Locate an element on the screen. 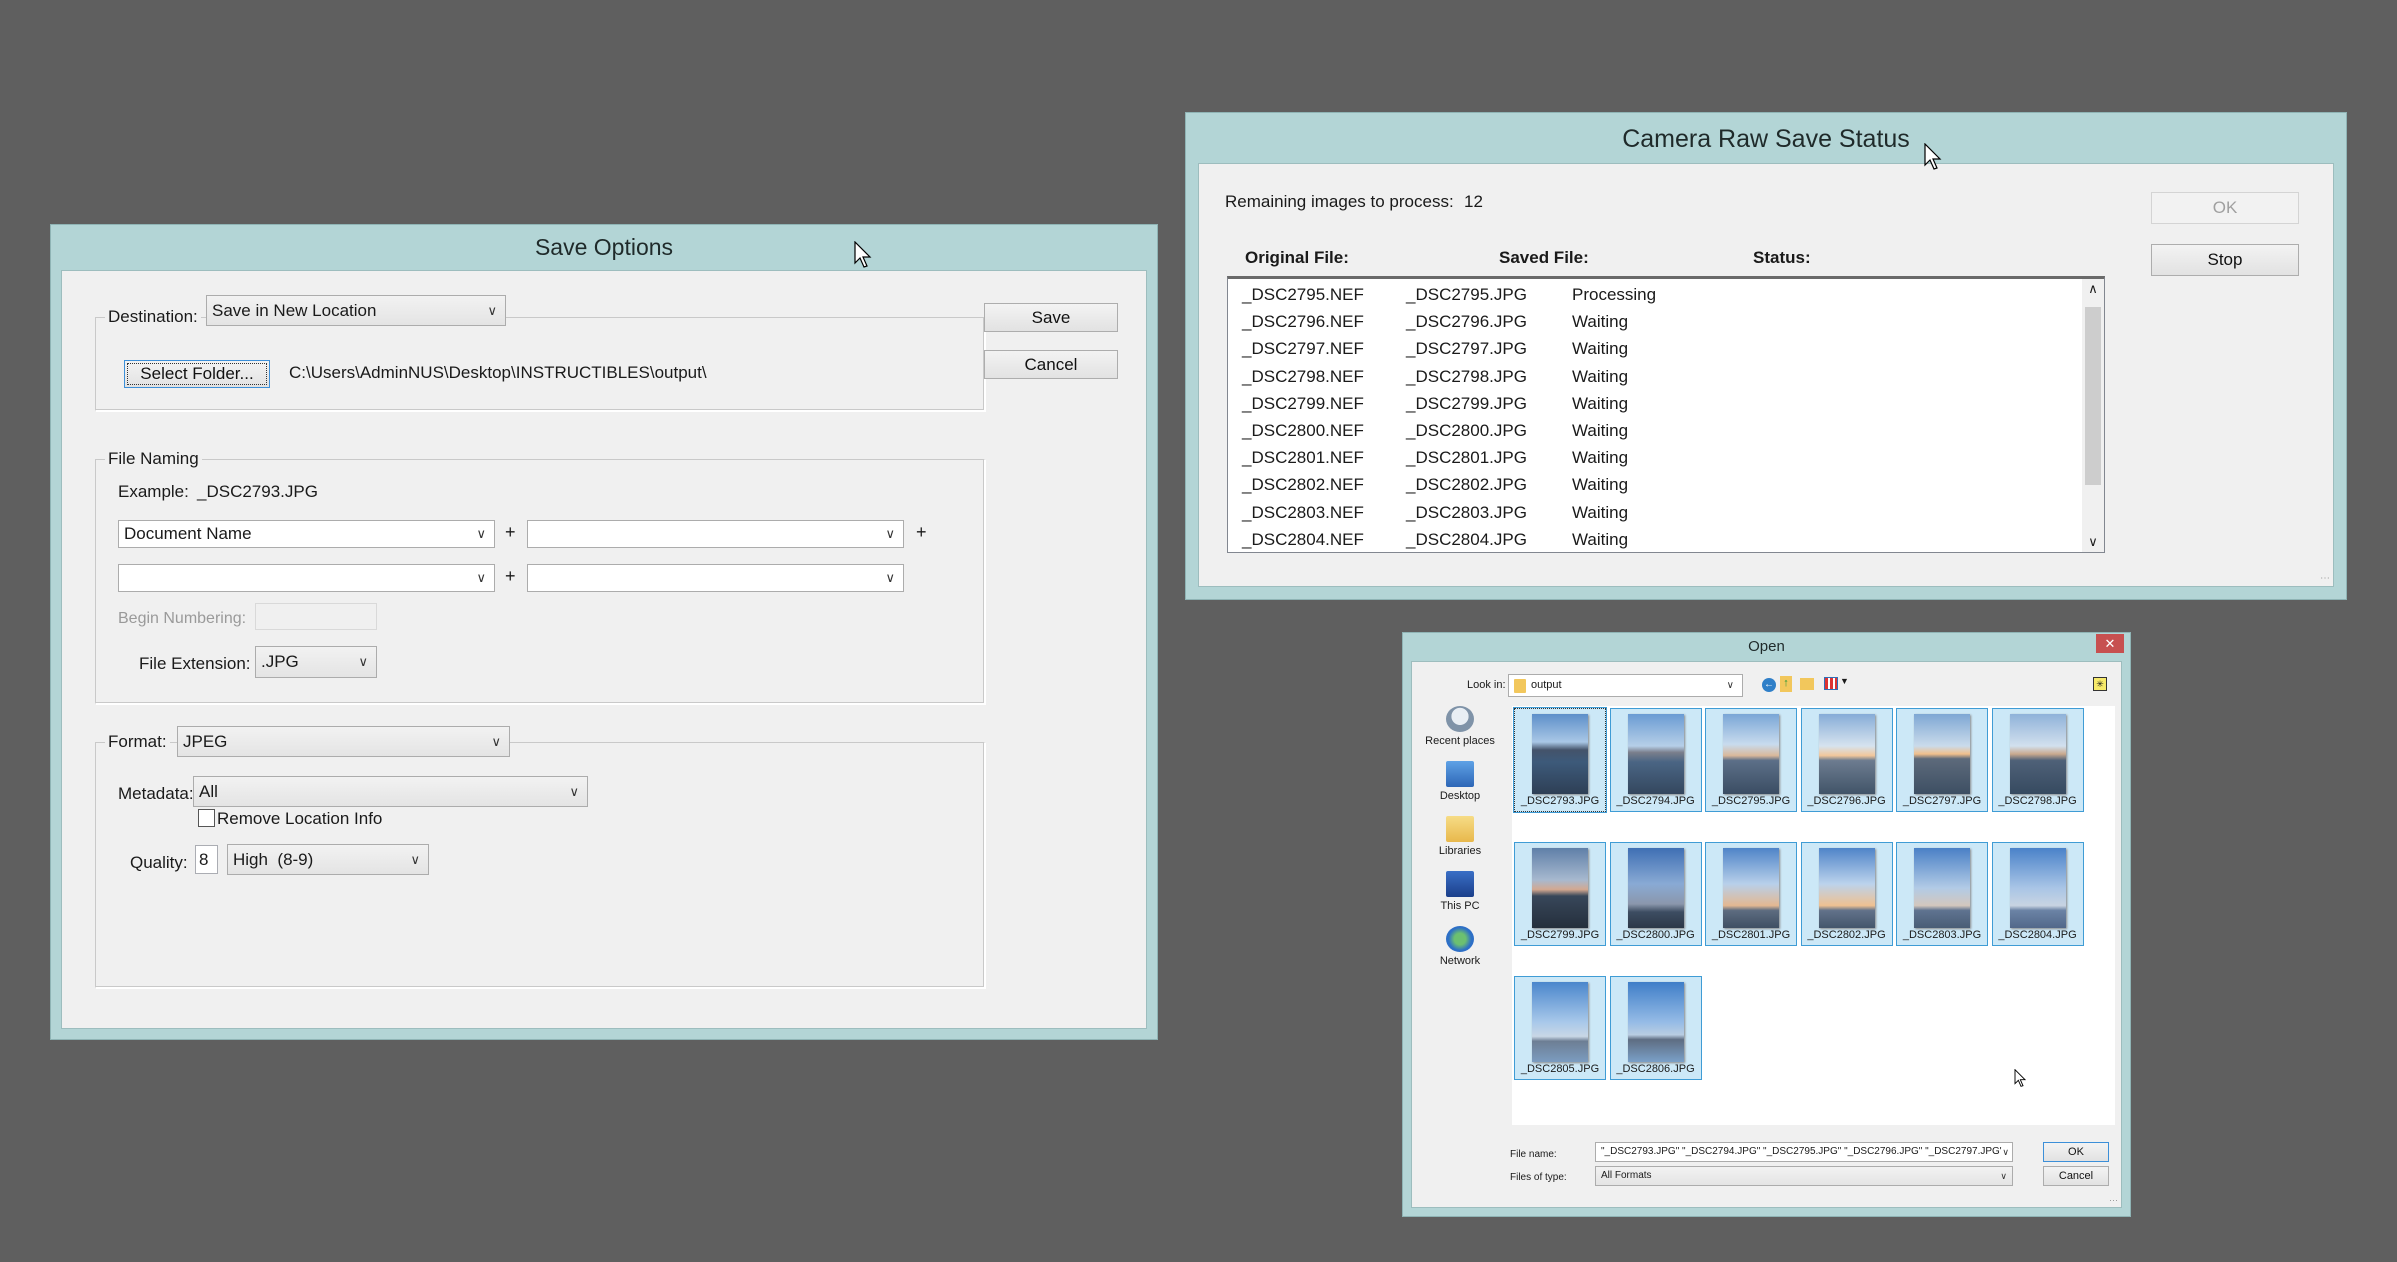 The image size is (2397, 1262). status-list-row: _DSC2797.NEF _DSC2797.JPG Waiting is located at coordinates (1655, 348).